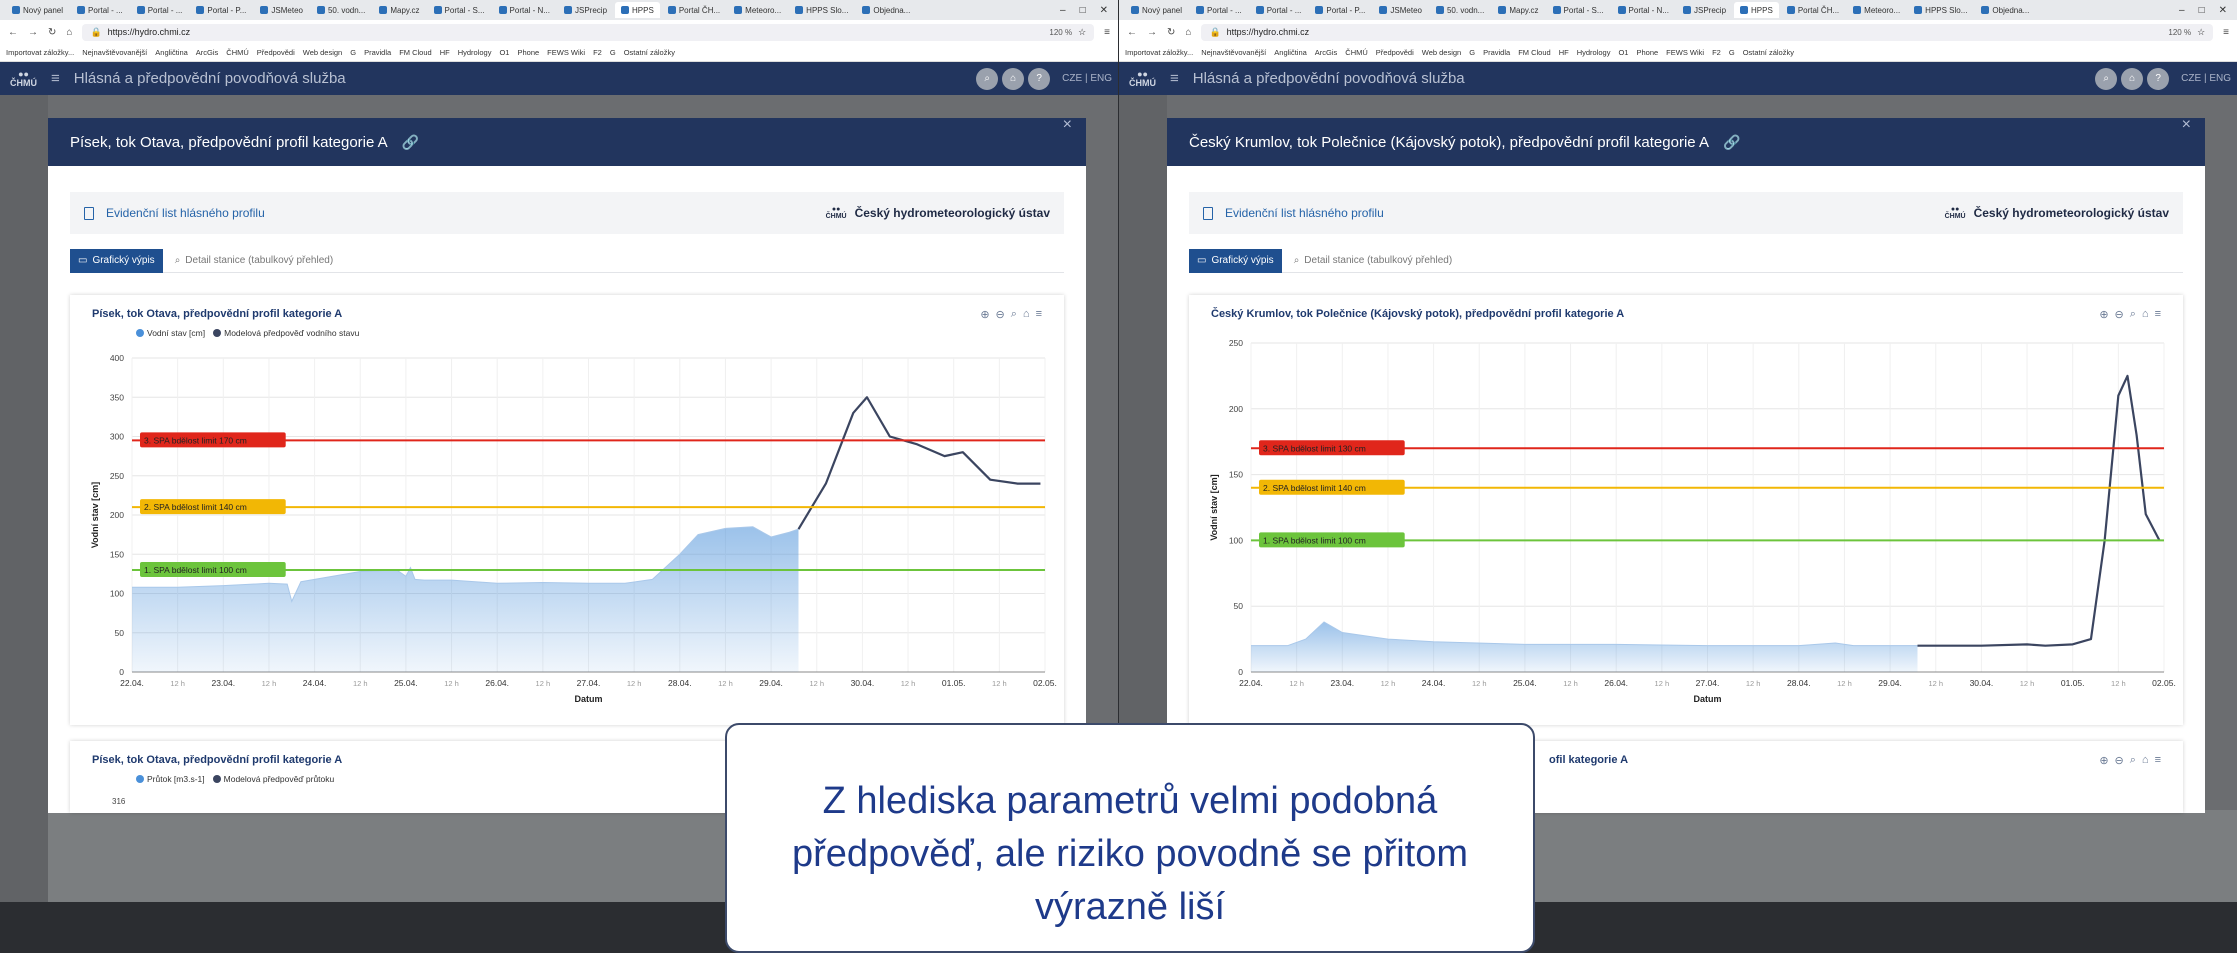  I want to click on bookmark-item: ArcGis, so click(207, 52).